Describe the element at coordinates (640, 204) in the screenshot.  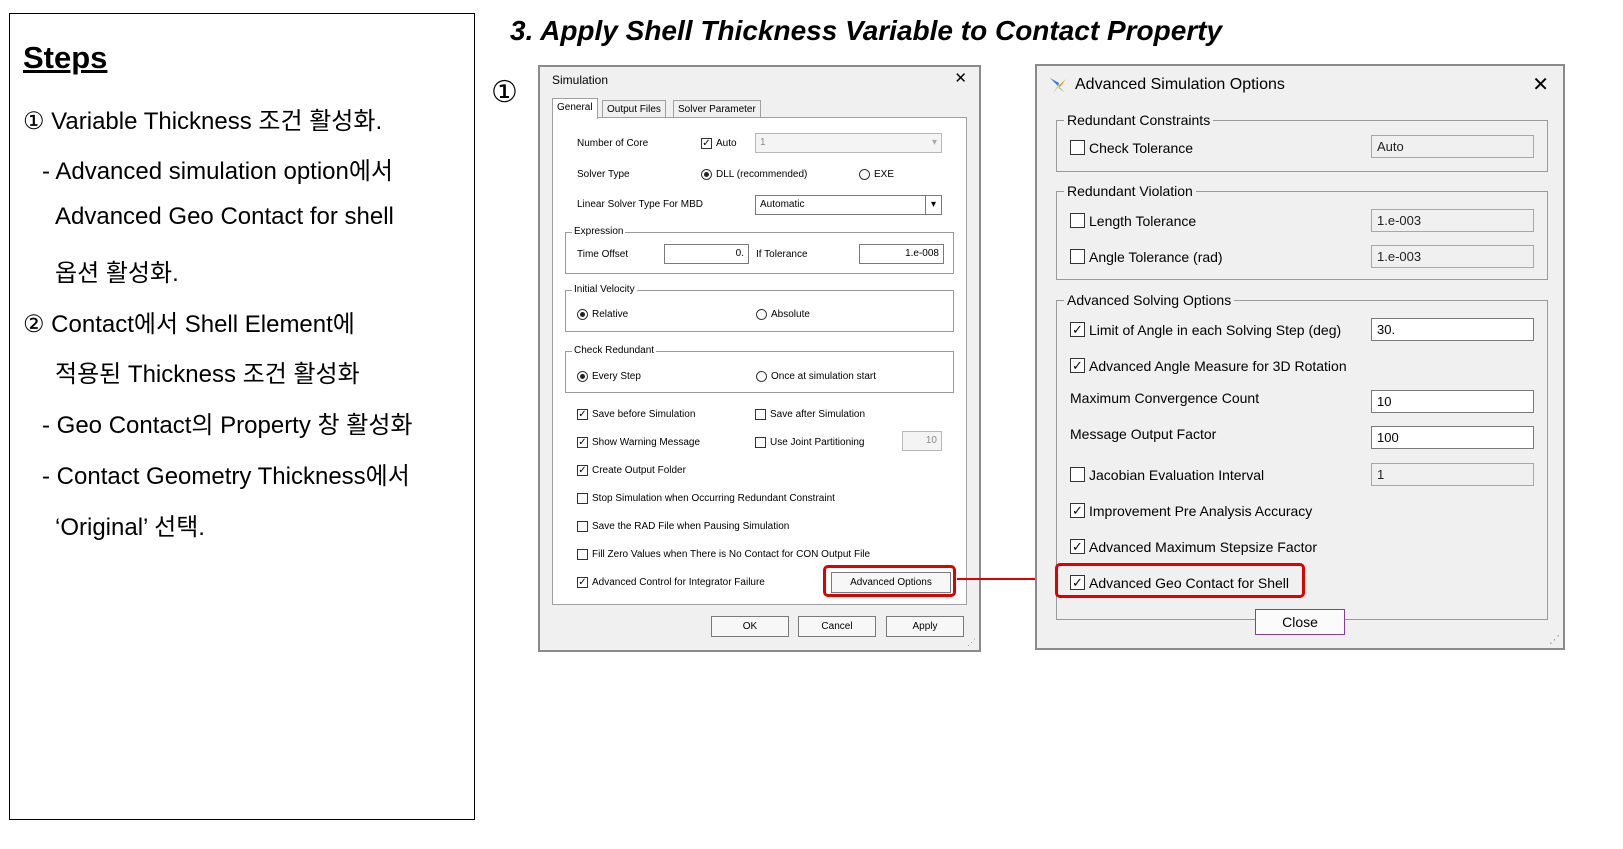
I see `linear-solver-label: Linear Solver Type For MBD` at that location.